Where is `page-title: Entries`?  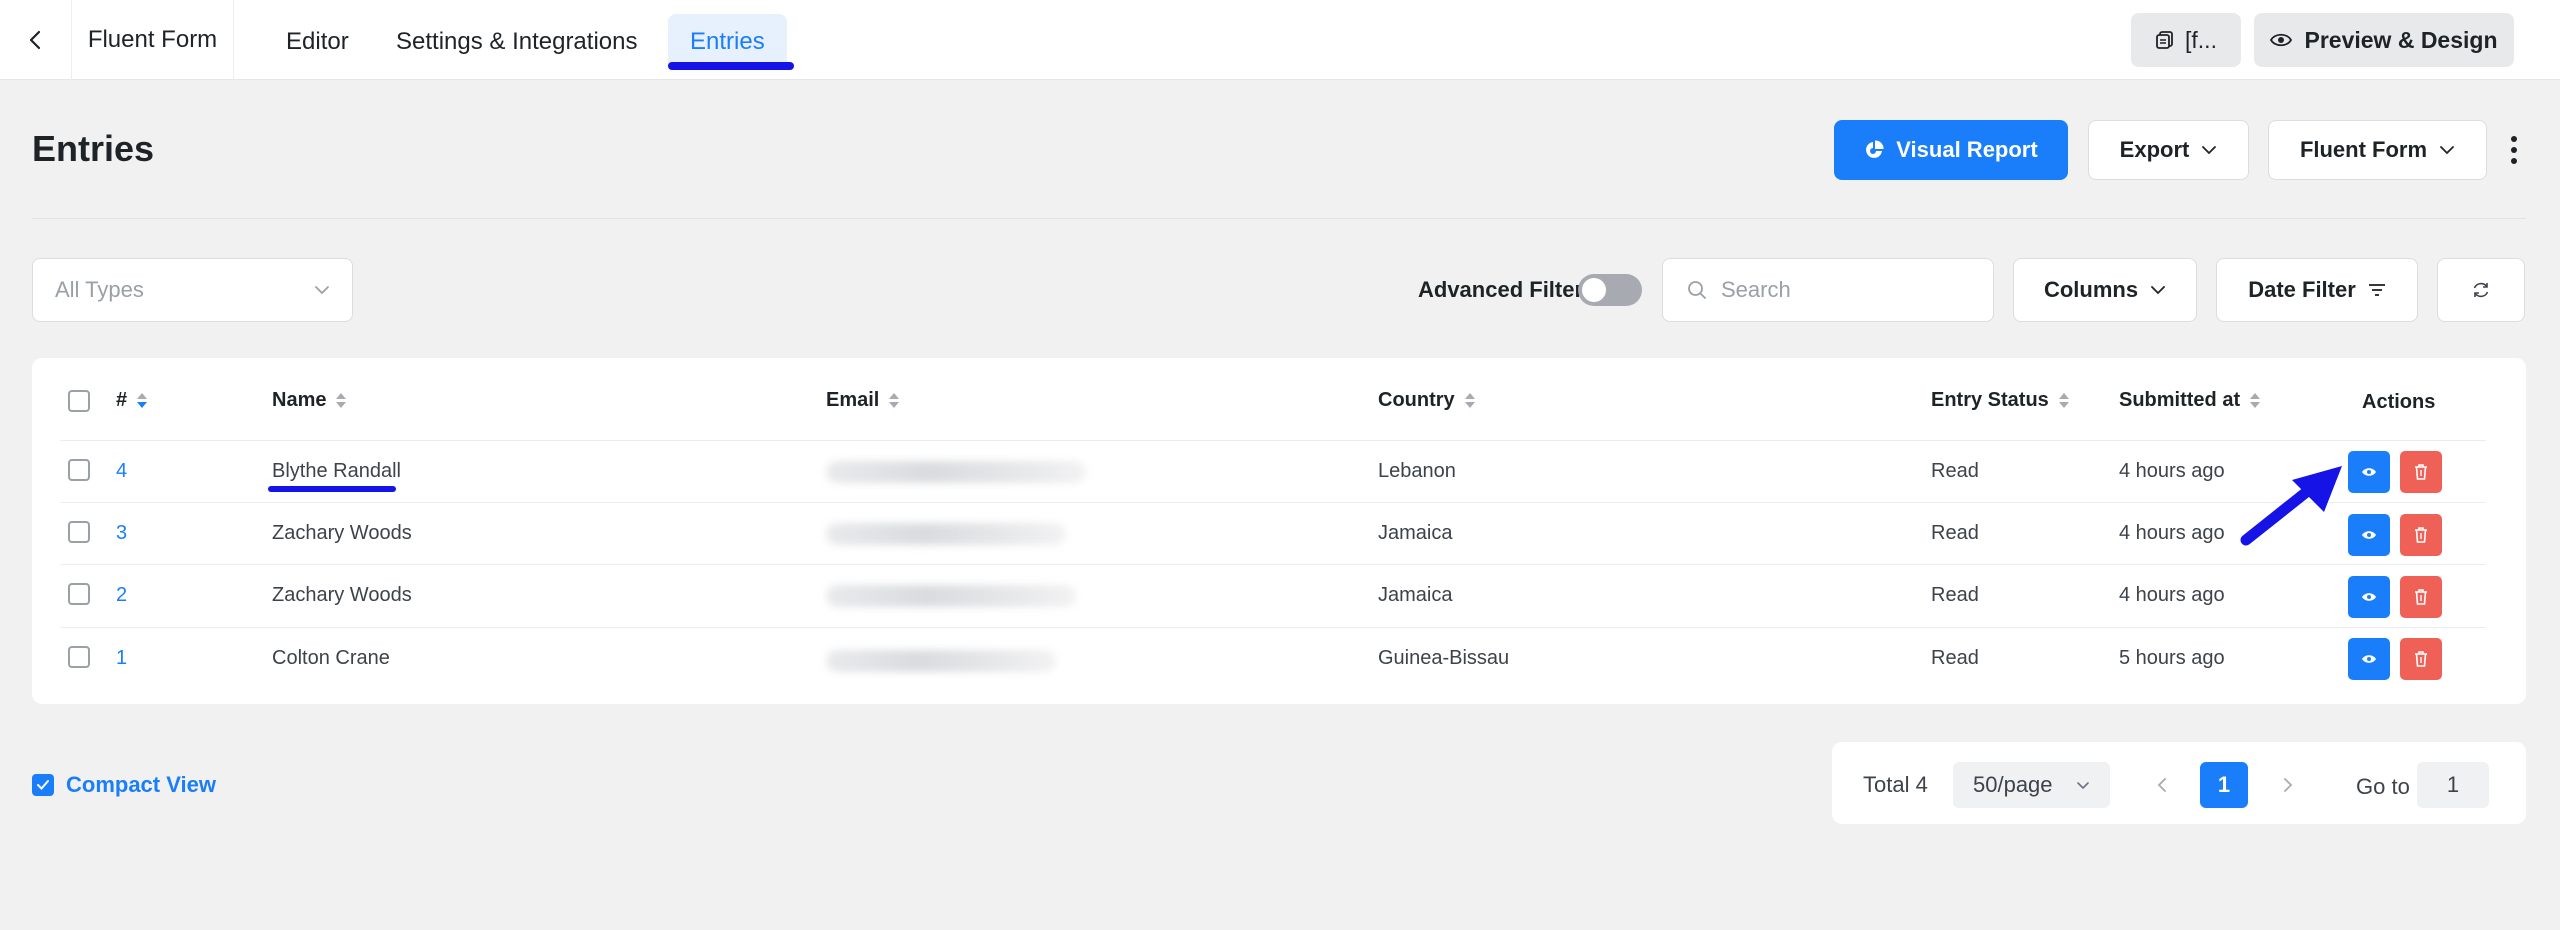
page-title: Entries is located at coordinates (93, 148).